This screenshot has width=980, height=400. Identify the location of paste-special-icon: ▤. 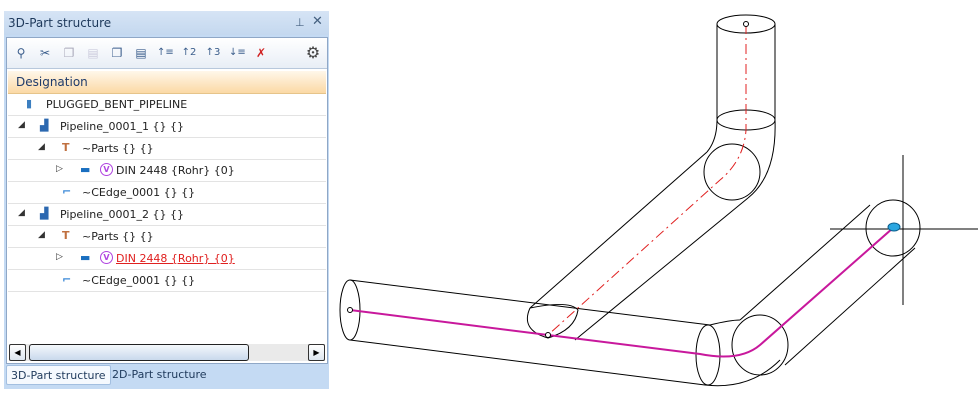
(141, 53).